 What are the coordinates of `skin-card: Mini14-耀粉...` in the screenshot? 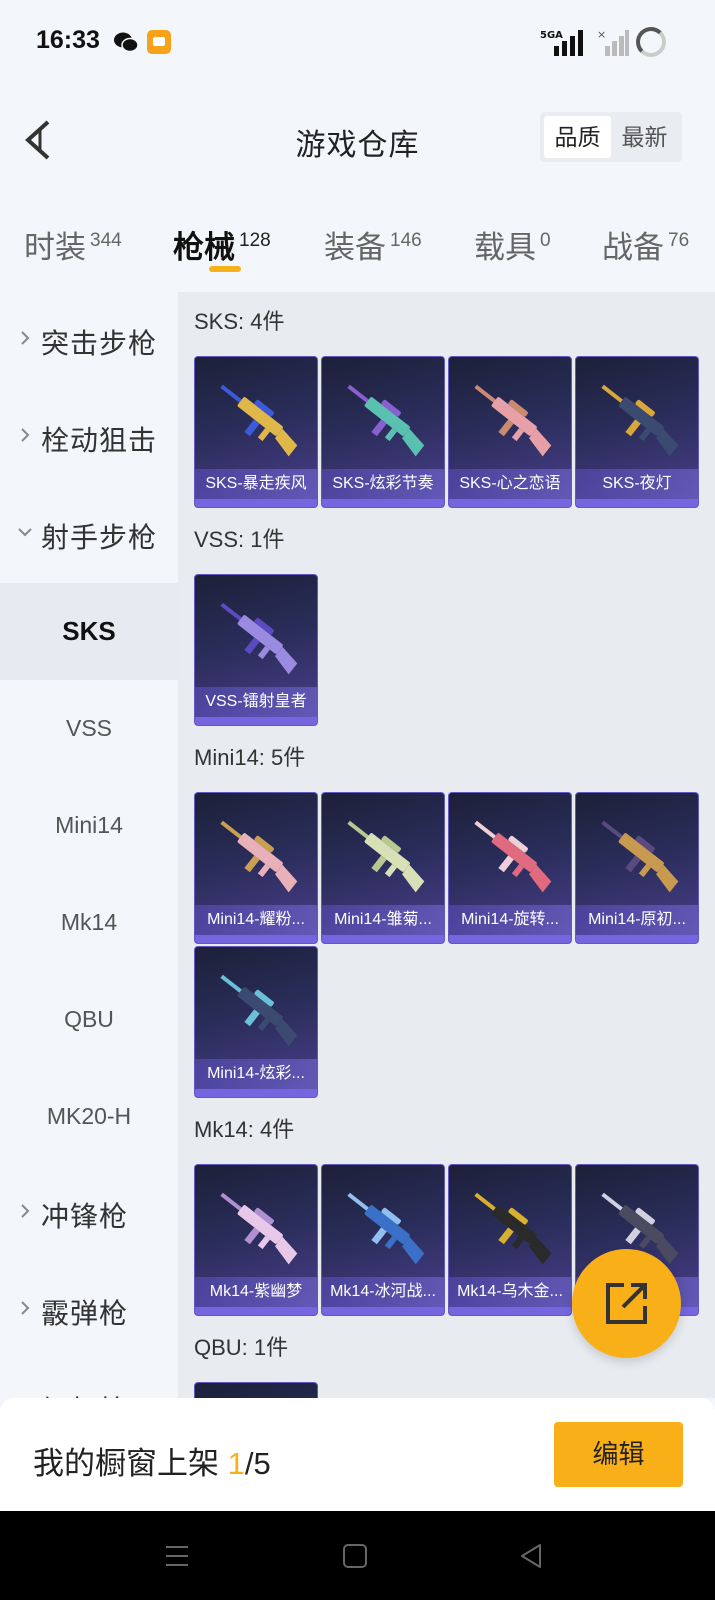 It's located at (256, 868).